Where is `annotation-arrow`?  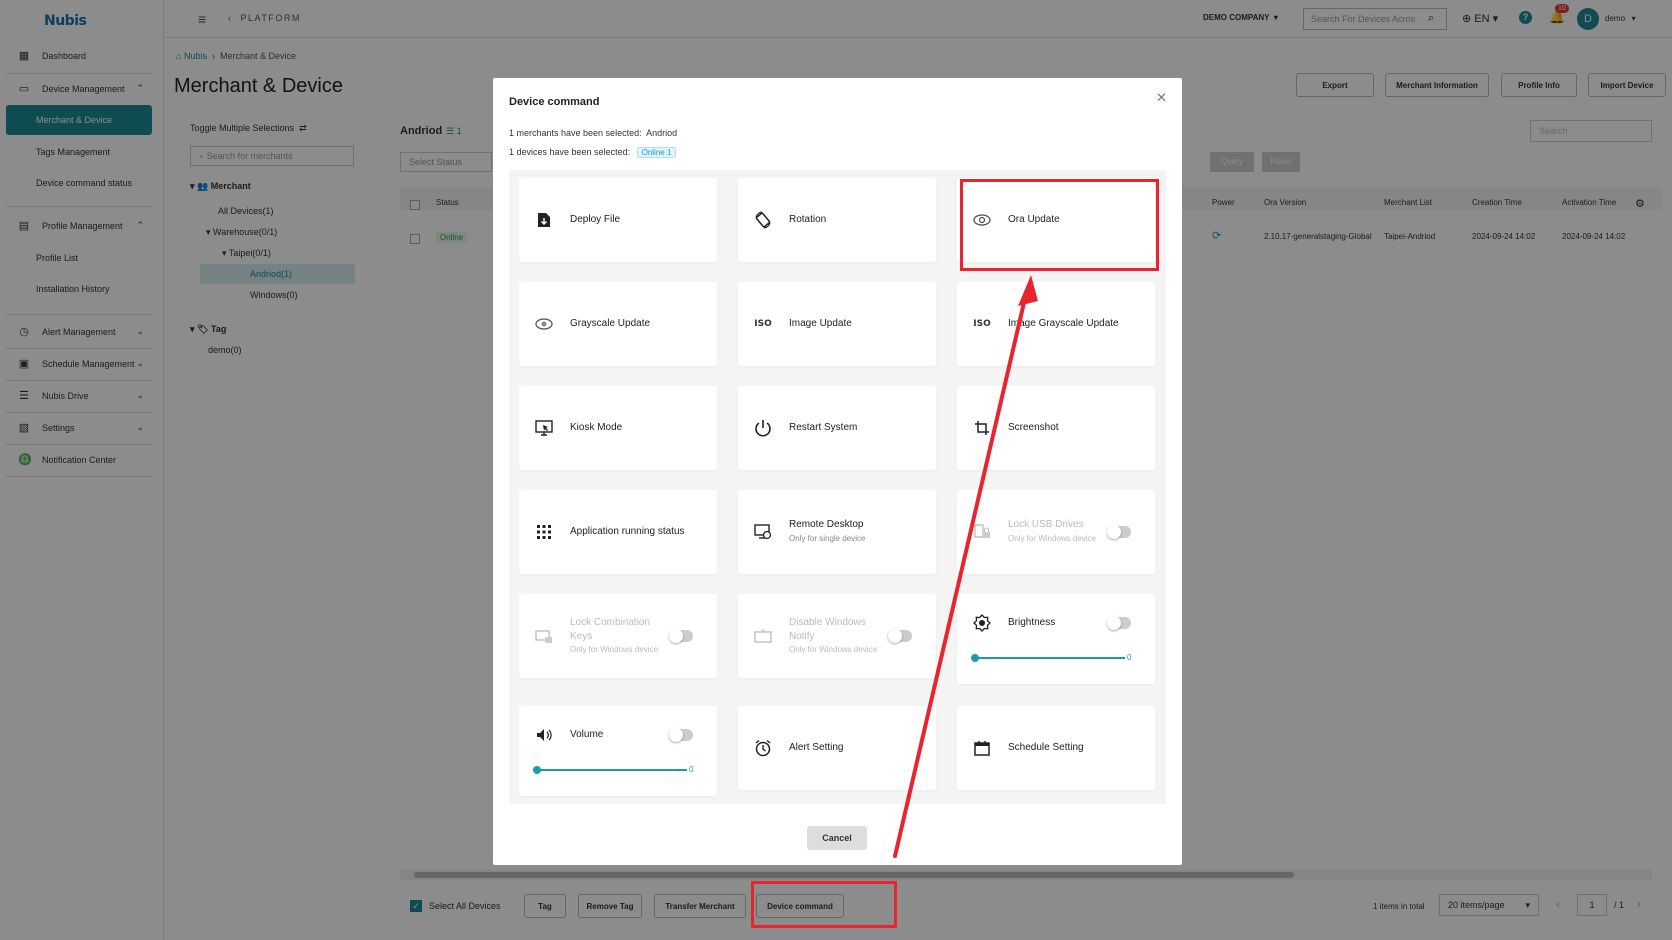
annotation-arrow is located at coordinates (965, 566).